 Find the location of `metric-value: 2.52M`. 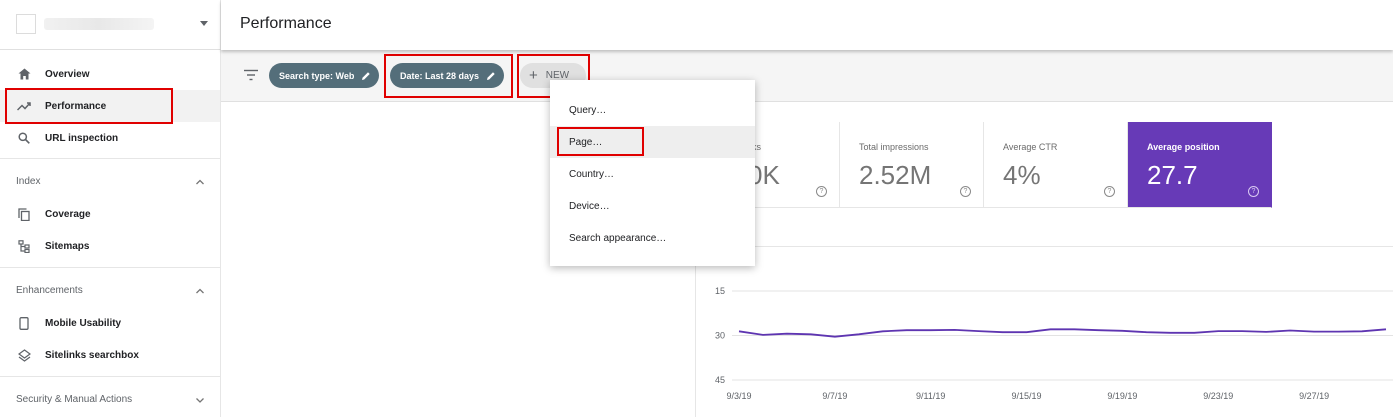

metric-value: 2.52M is located at coordinates (895, 175).